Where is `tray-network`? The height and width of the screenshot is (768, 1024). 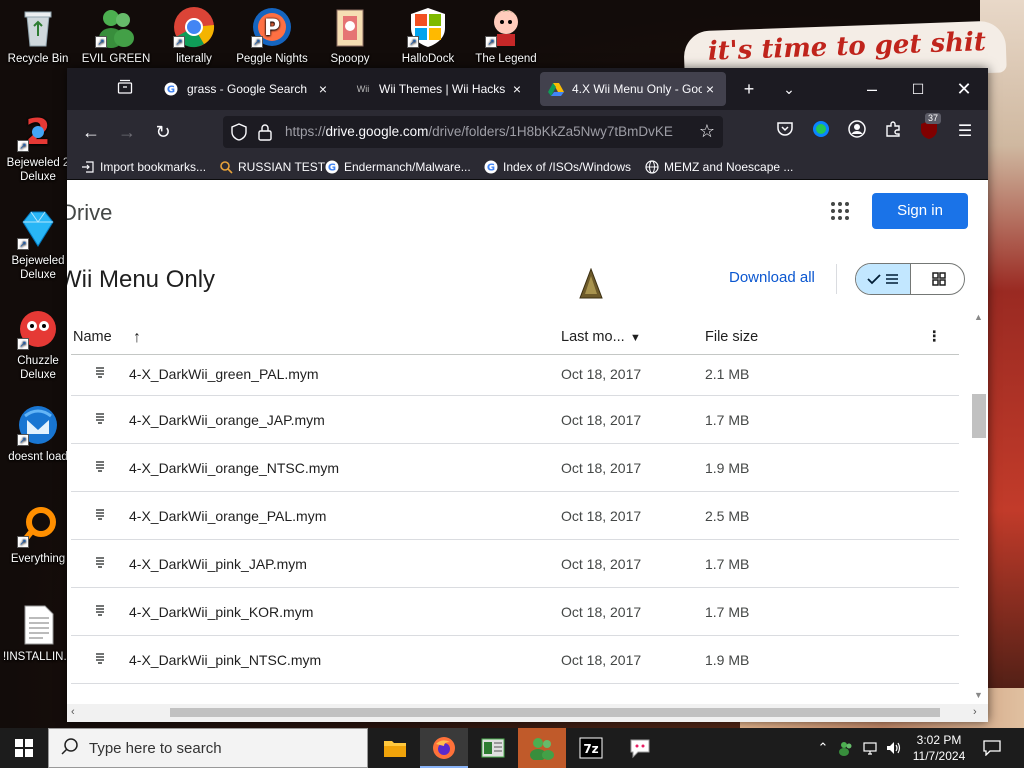
tray-network is located at coordinates (870, 748).